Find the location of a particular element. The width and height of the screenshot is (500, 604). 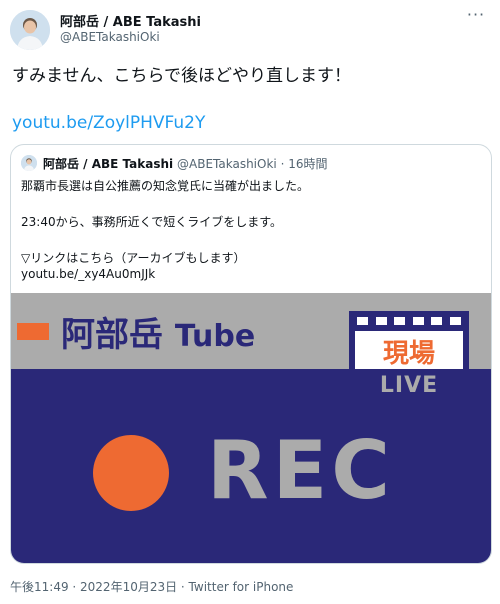

quoted-link: youtu.be/_xy4Au0mJJk is located at coordinates (88, 274).